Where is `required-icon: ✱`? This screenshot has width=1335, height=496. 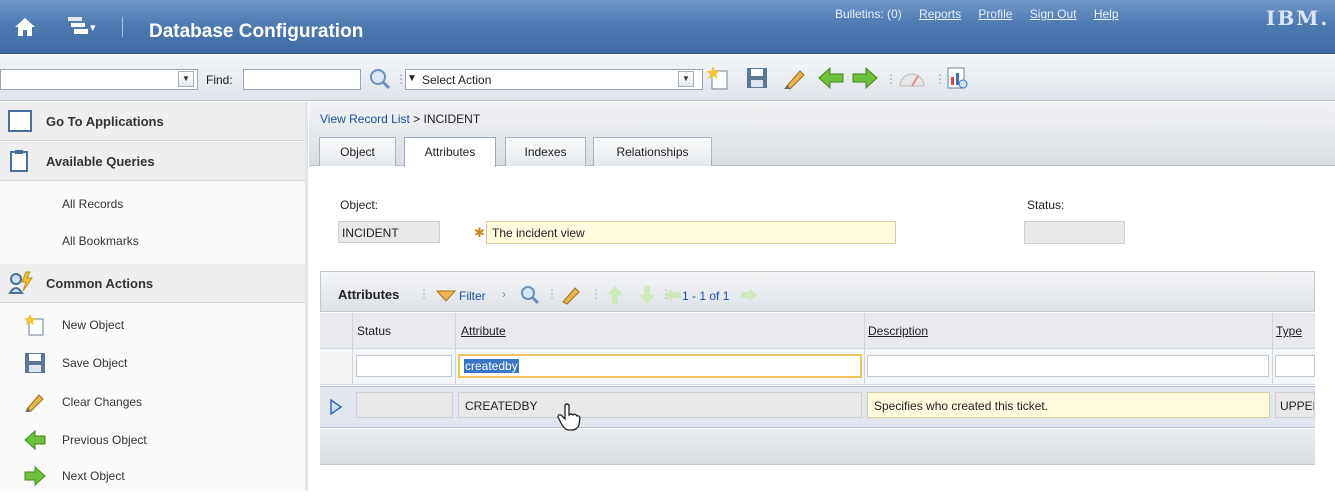 required-icon: ✱ is located at coordinates (479, 232).